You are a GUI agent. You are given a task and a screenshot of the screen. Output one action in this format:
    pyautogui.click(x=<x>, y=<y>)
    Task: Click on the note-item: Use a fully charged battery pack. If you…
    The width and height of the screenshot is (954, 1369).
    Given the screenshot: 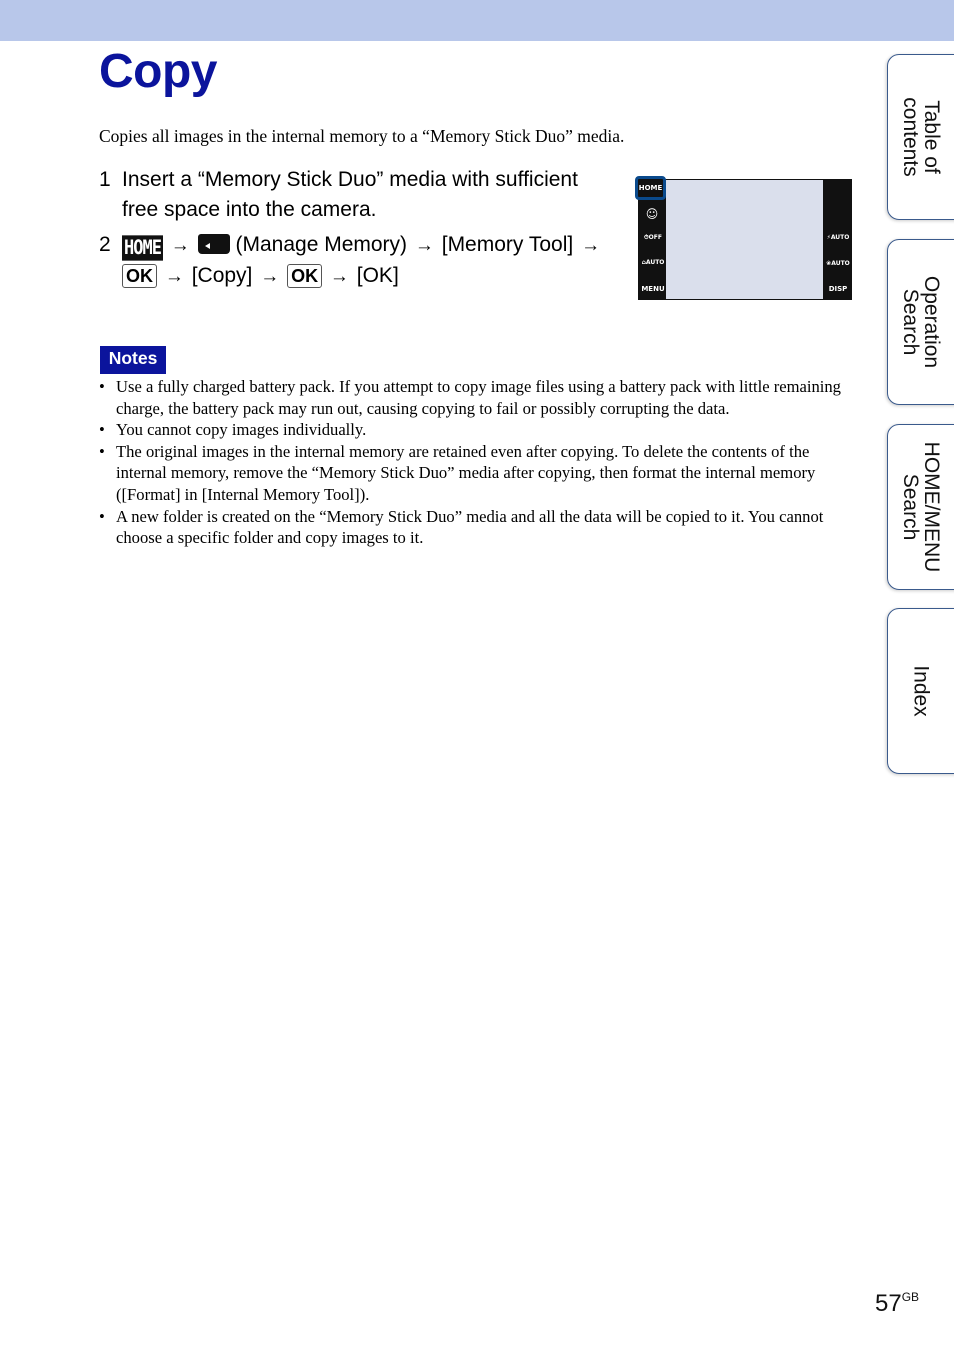 What is the action you would take?
    pyautogui.click(x=479, y=397)
    